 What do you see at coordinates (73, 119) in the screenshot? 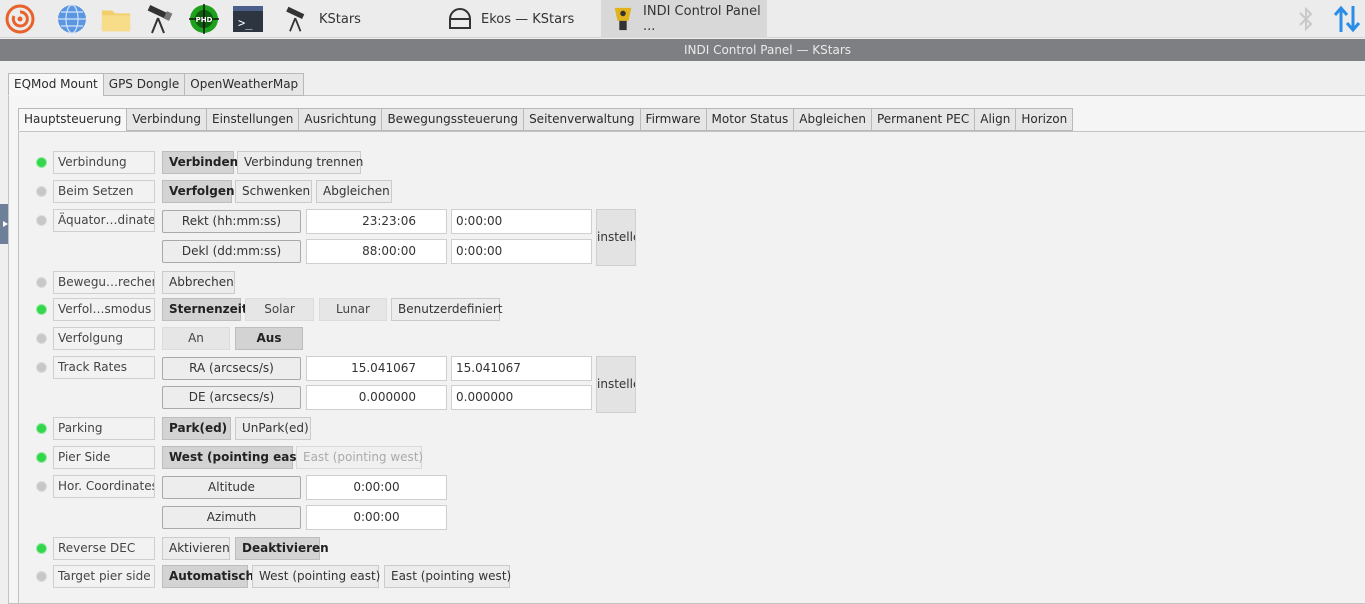
I see `tab-hauptsteuerung: Hauptsteuerung` at bounding box center [73, 119].